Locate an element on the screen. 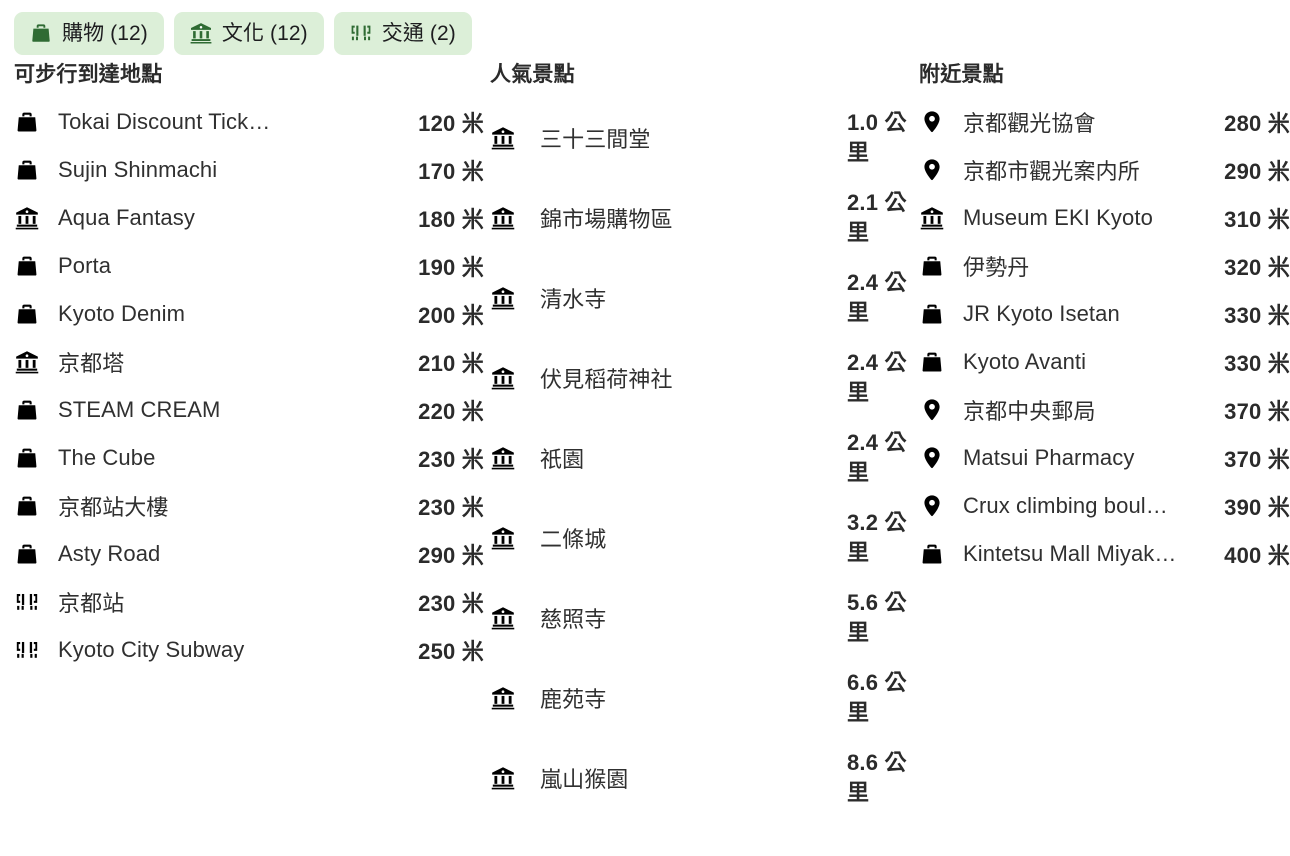  place-row: Asty Road 290 米 is located at coordinates (249, 554).